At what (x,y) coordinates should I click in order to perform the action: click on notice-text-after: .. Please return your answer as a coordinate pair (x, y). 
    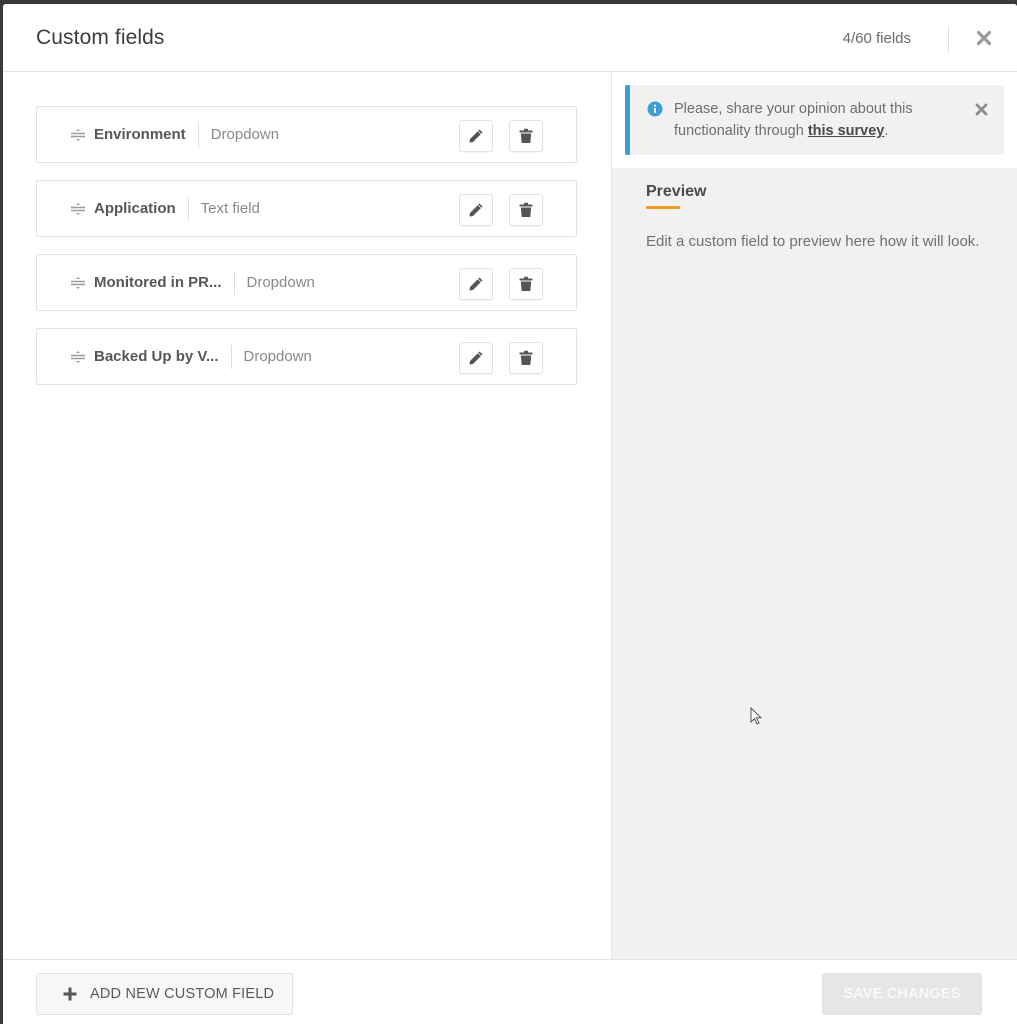
    Looking at the image, I should click on (886, 131).